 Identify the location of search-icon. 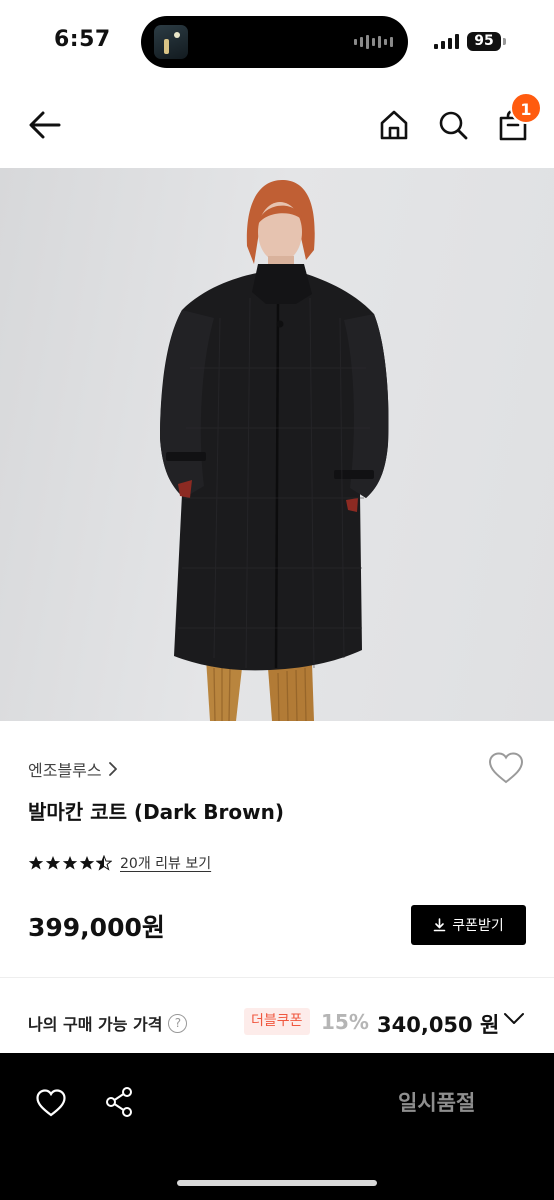
(453, 125).